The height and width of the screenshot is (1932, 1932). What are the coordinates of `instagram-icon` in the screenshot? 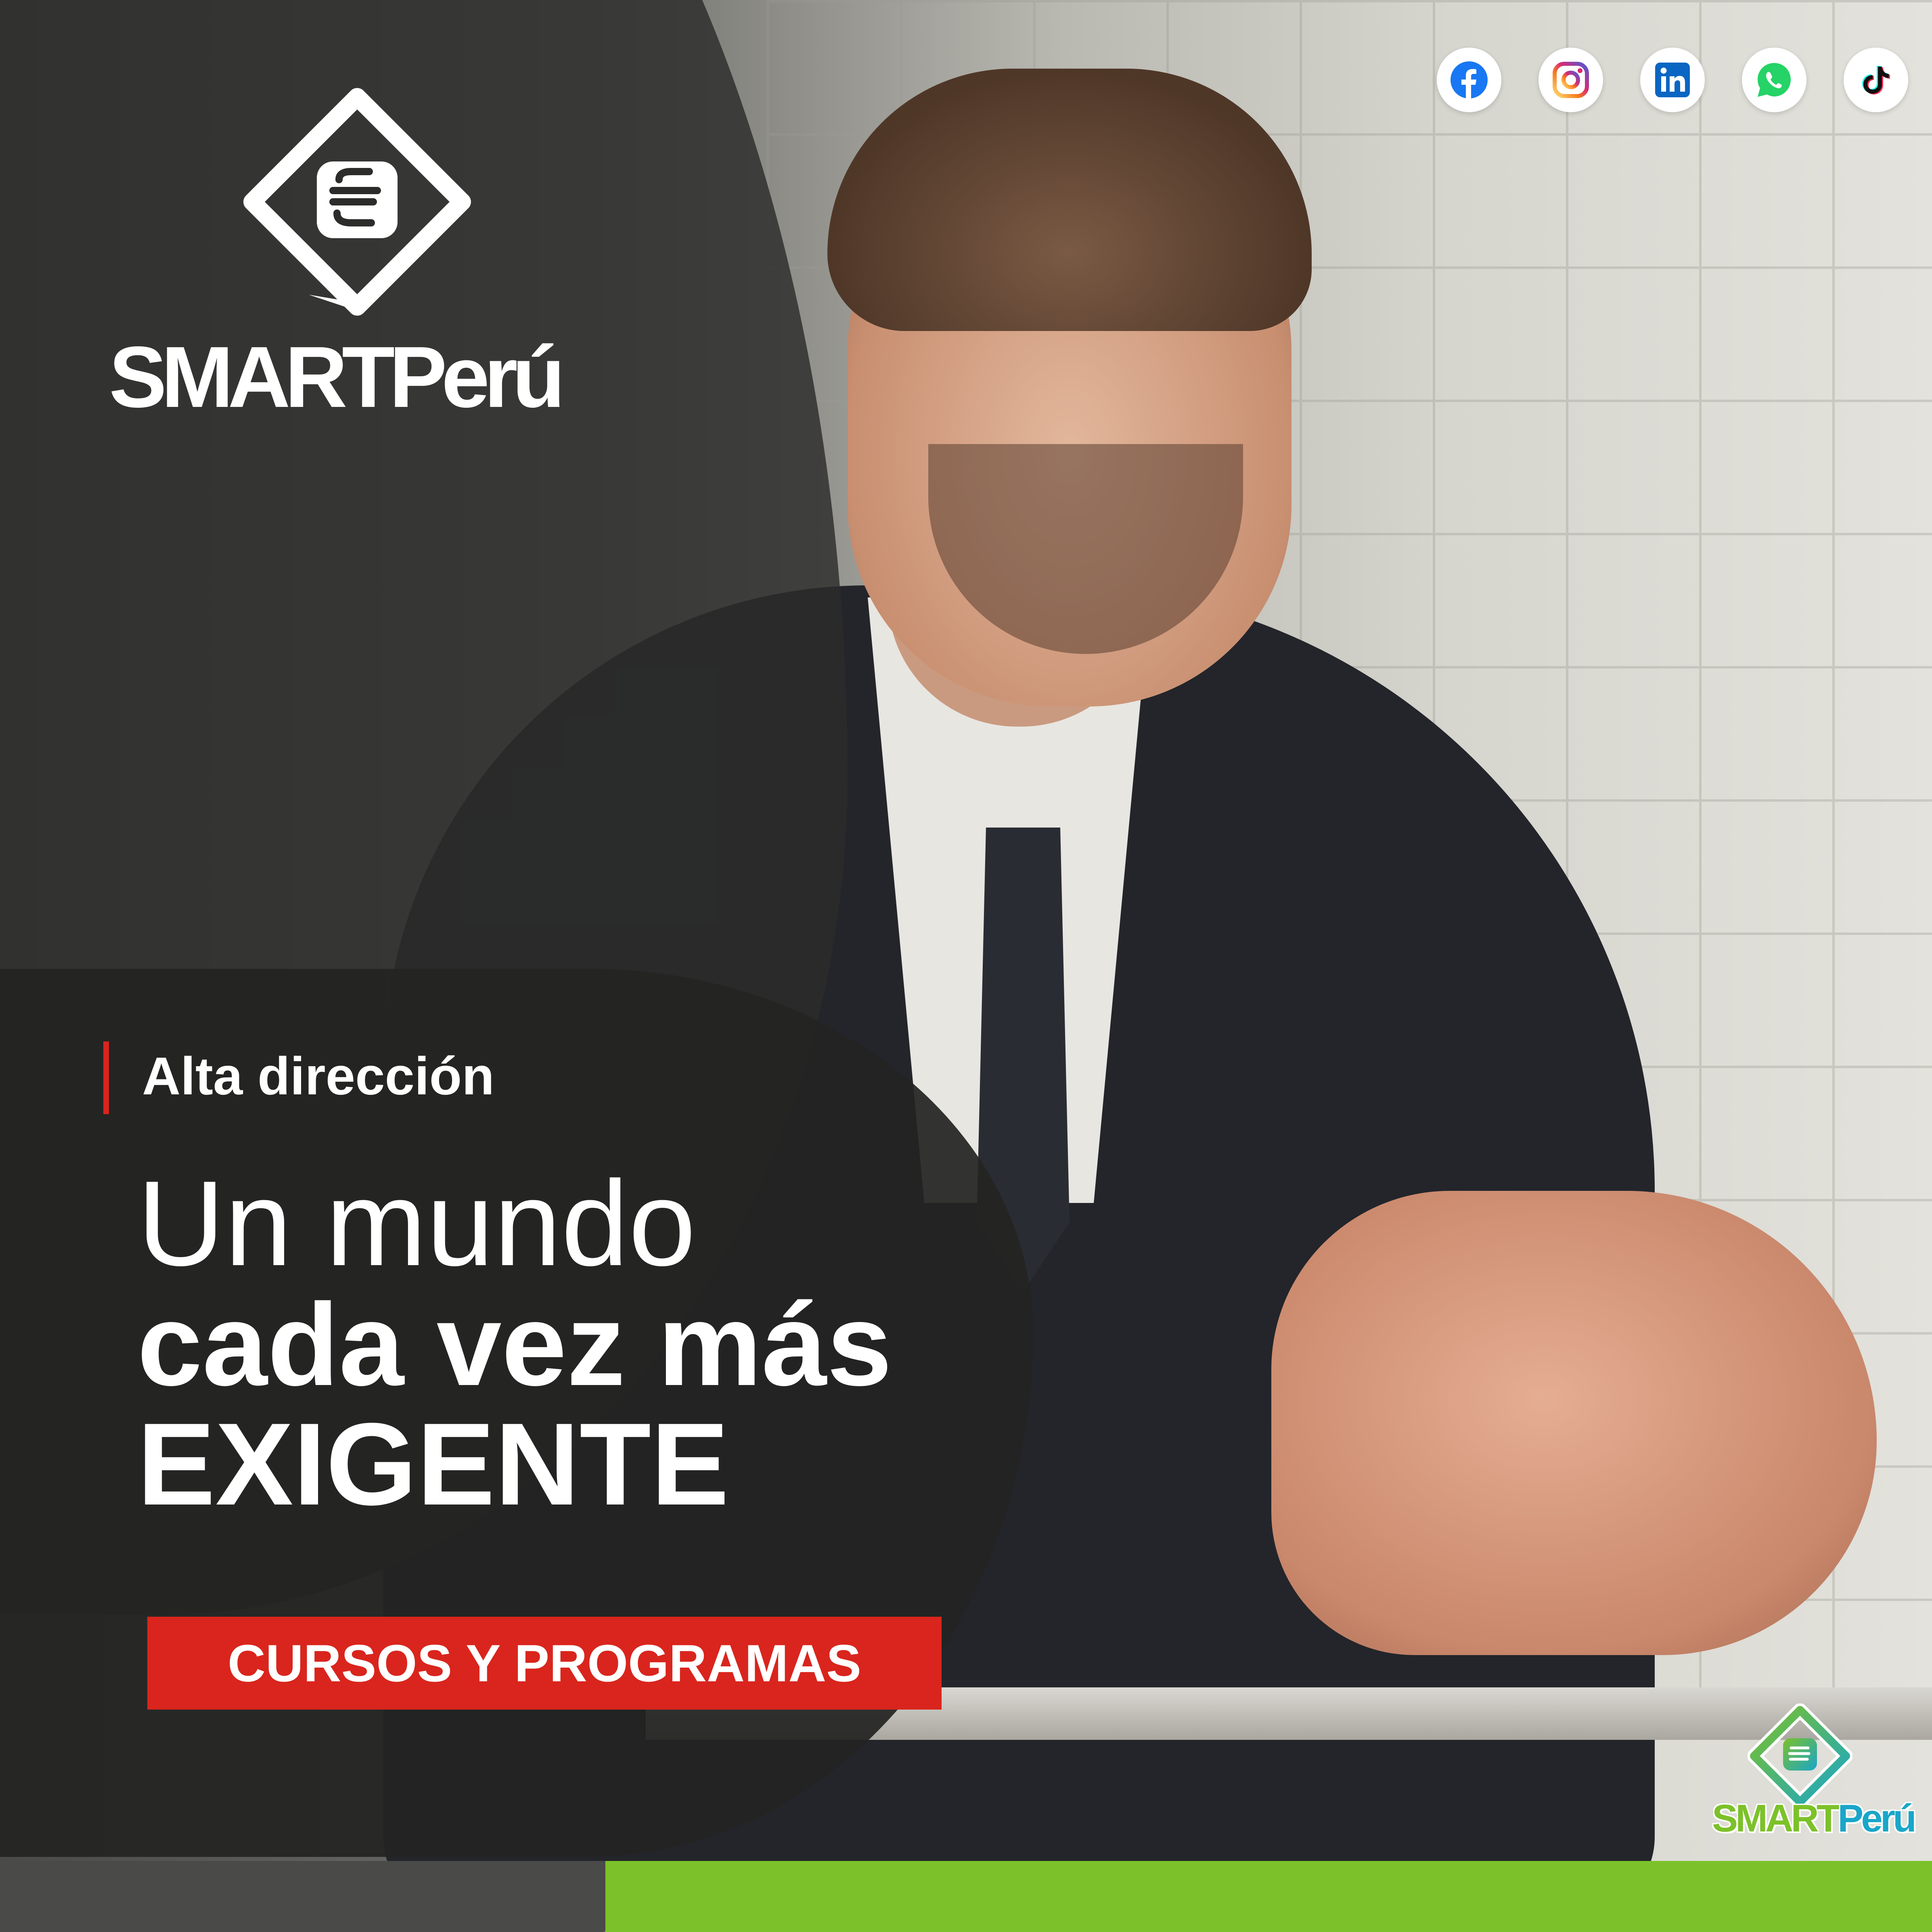 It's located at (1571, 80).